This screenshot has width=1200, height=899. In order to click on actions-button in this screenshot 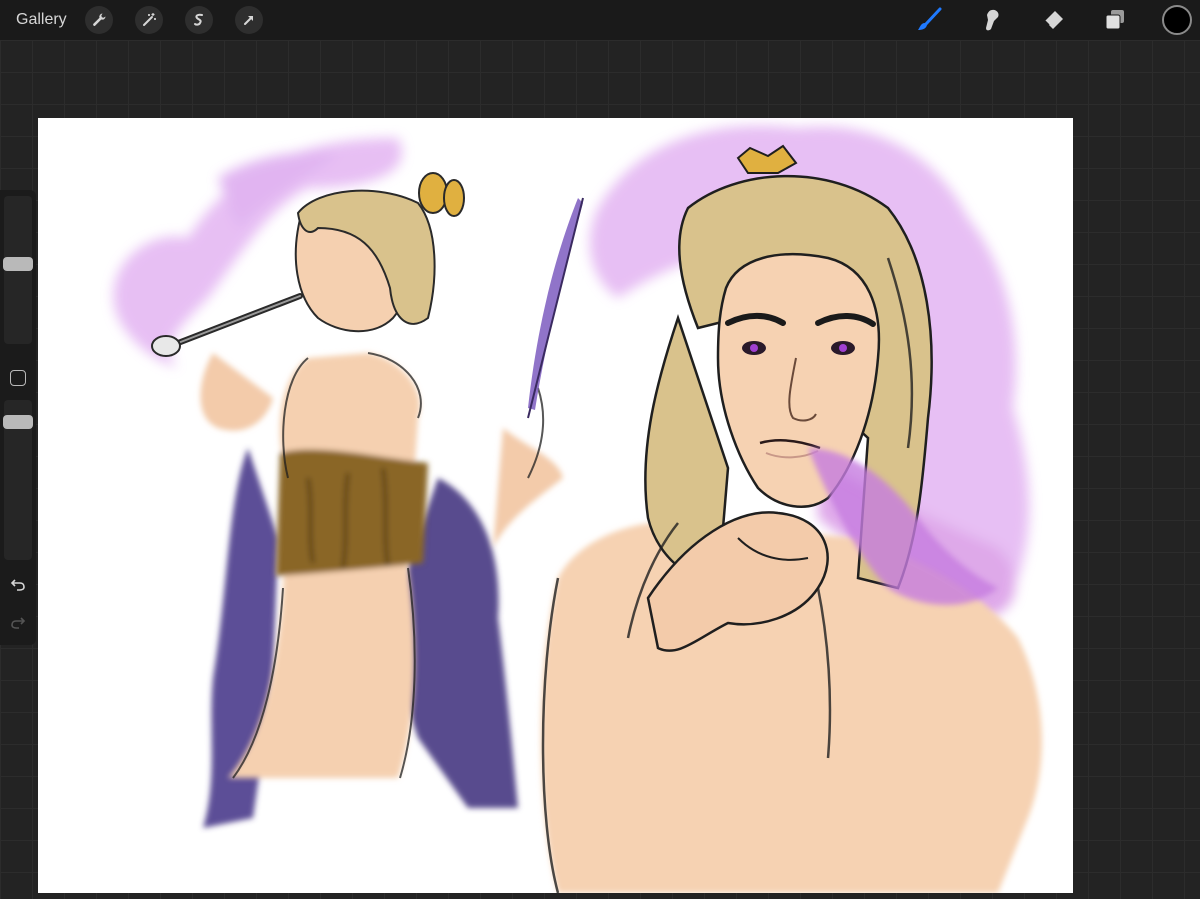, I will do `click(98, 20)`.